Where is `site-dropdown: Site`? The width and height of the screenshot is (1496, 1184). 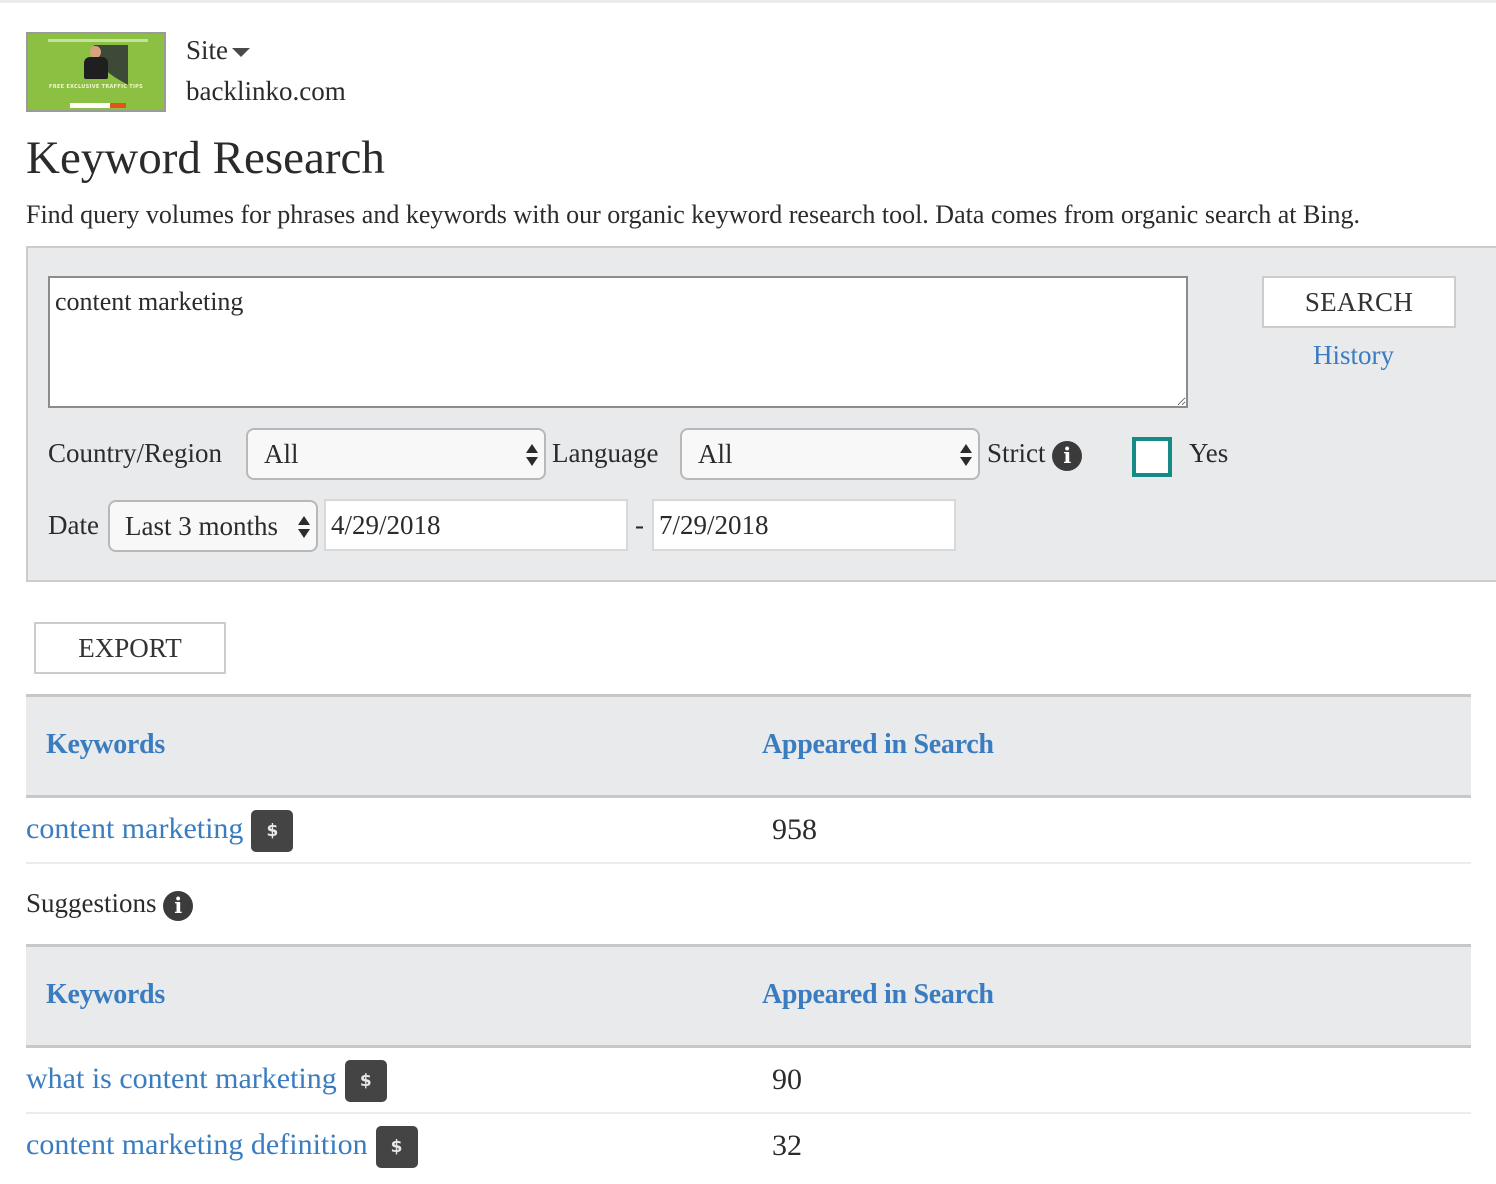
site-dropdown: Site is located at coordinates (218, 50).